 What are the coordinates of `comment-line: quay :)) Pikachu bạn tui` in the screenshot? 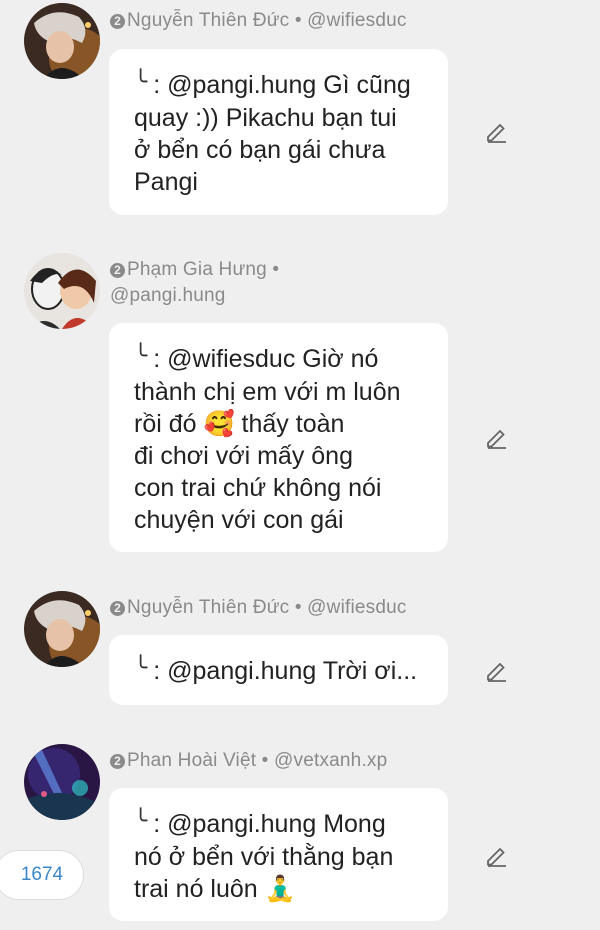 It's located at (265, 118).